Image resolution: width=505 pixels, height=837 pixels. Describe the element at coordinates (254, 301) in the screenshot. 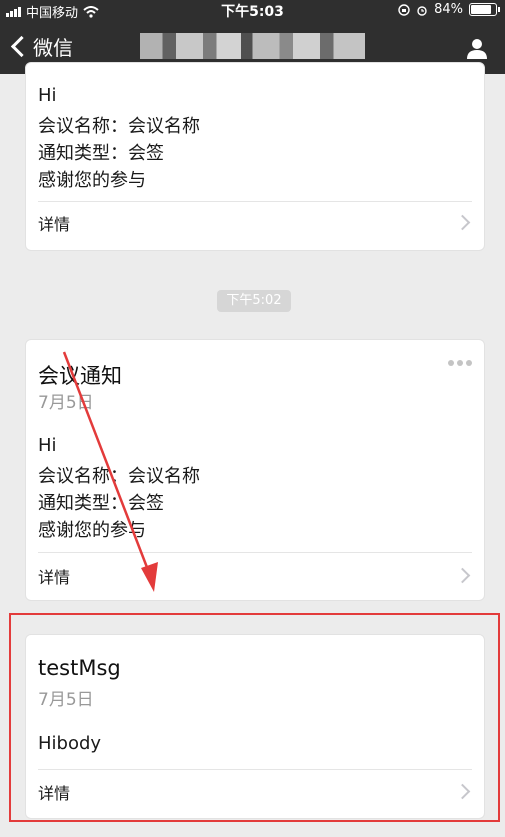

I see `message-timestamp: 下午5:02` at that location.